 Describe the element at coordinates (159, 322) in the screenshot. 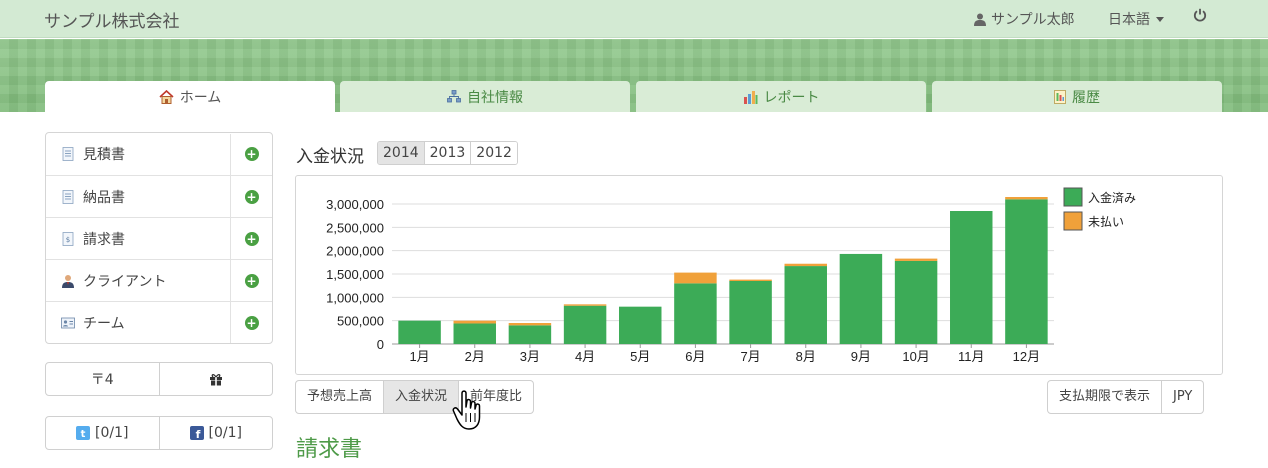

I see `sidebar-item-team: チーム +` at that location.